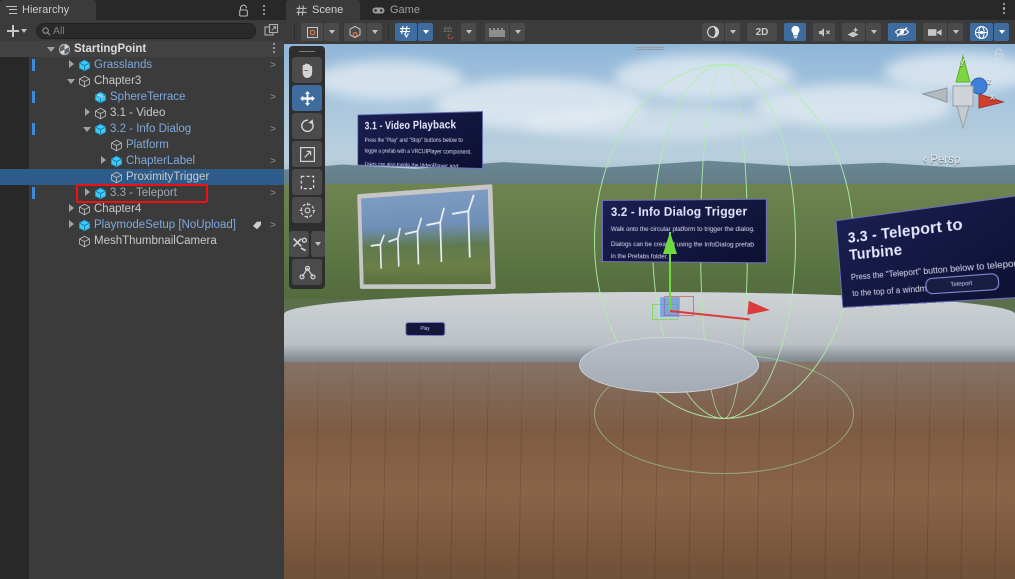 This screenshot has height=579, width=1015. What do you see at coordinates (406, 32) in the screenshot?
I see `grid-visibility-button` at bounding box center [406, 32].